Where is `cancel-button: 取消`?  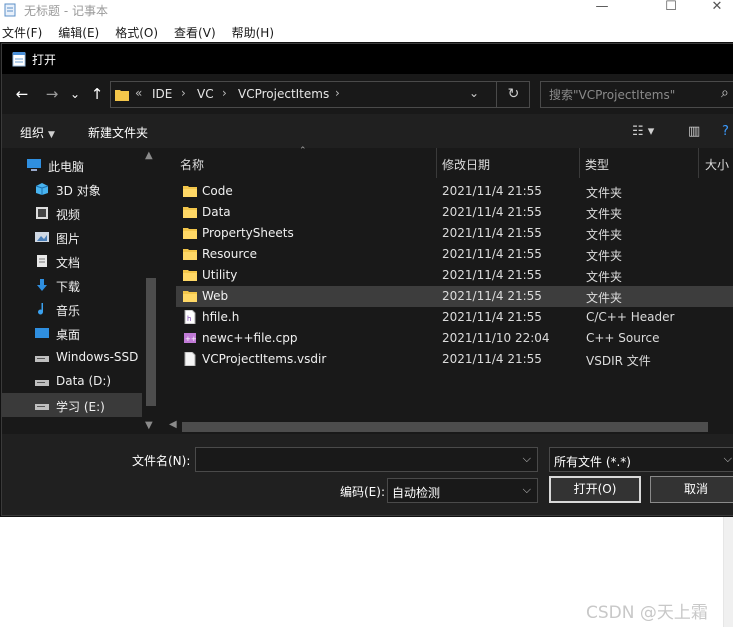 cancel-button: 取消 is located at coordinates (691, 489).